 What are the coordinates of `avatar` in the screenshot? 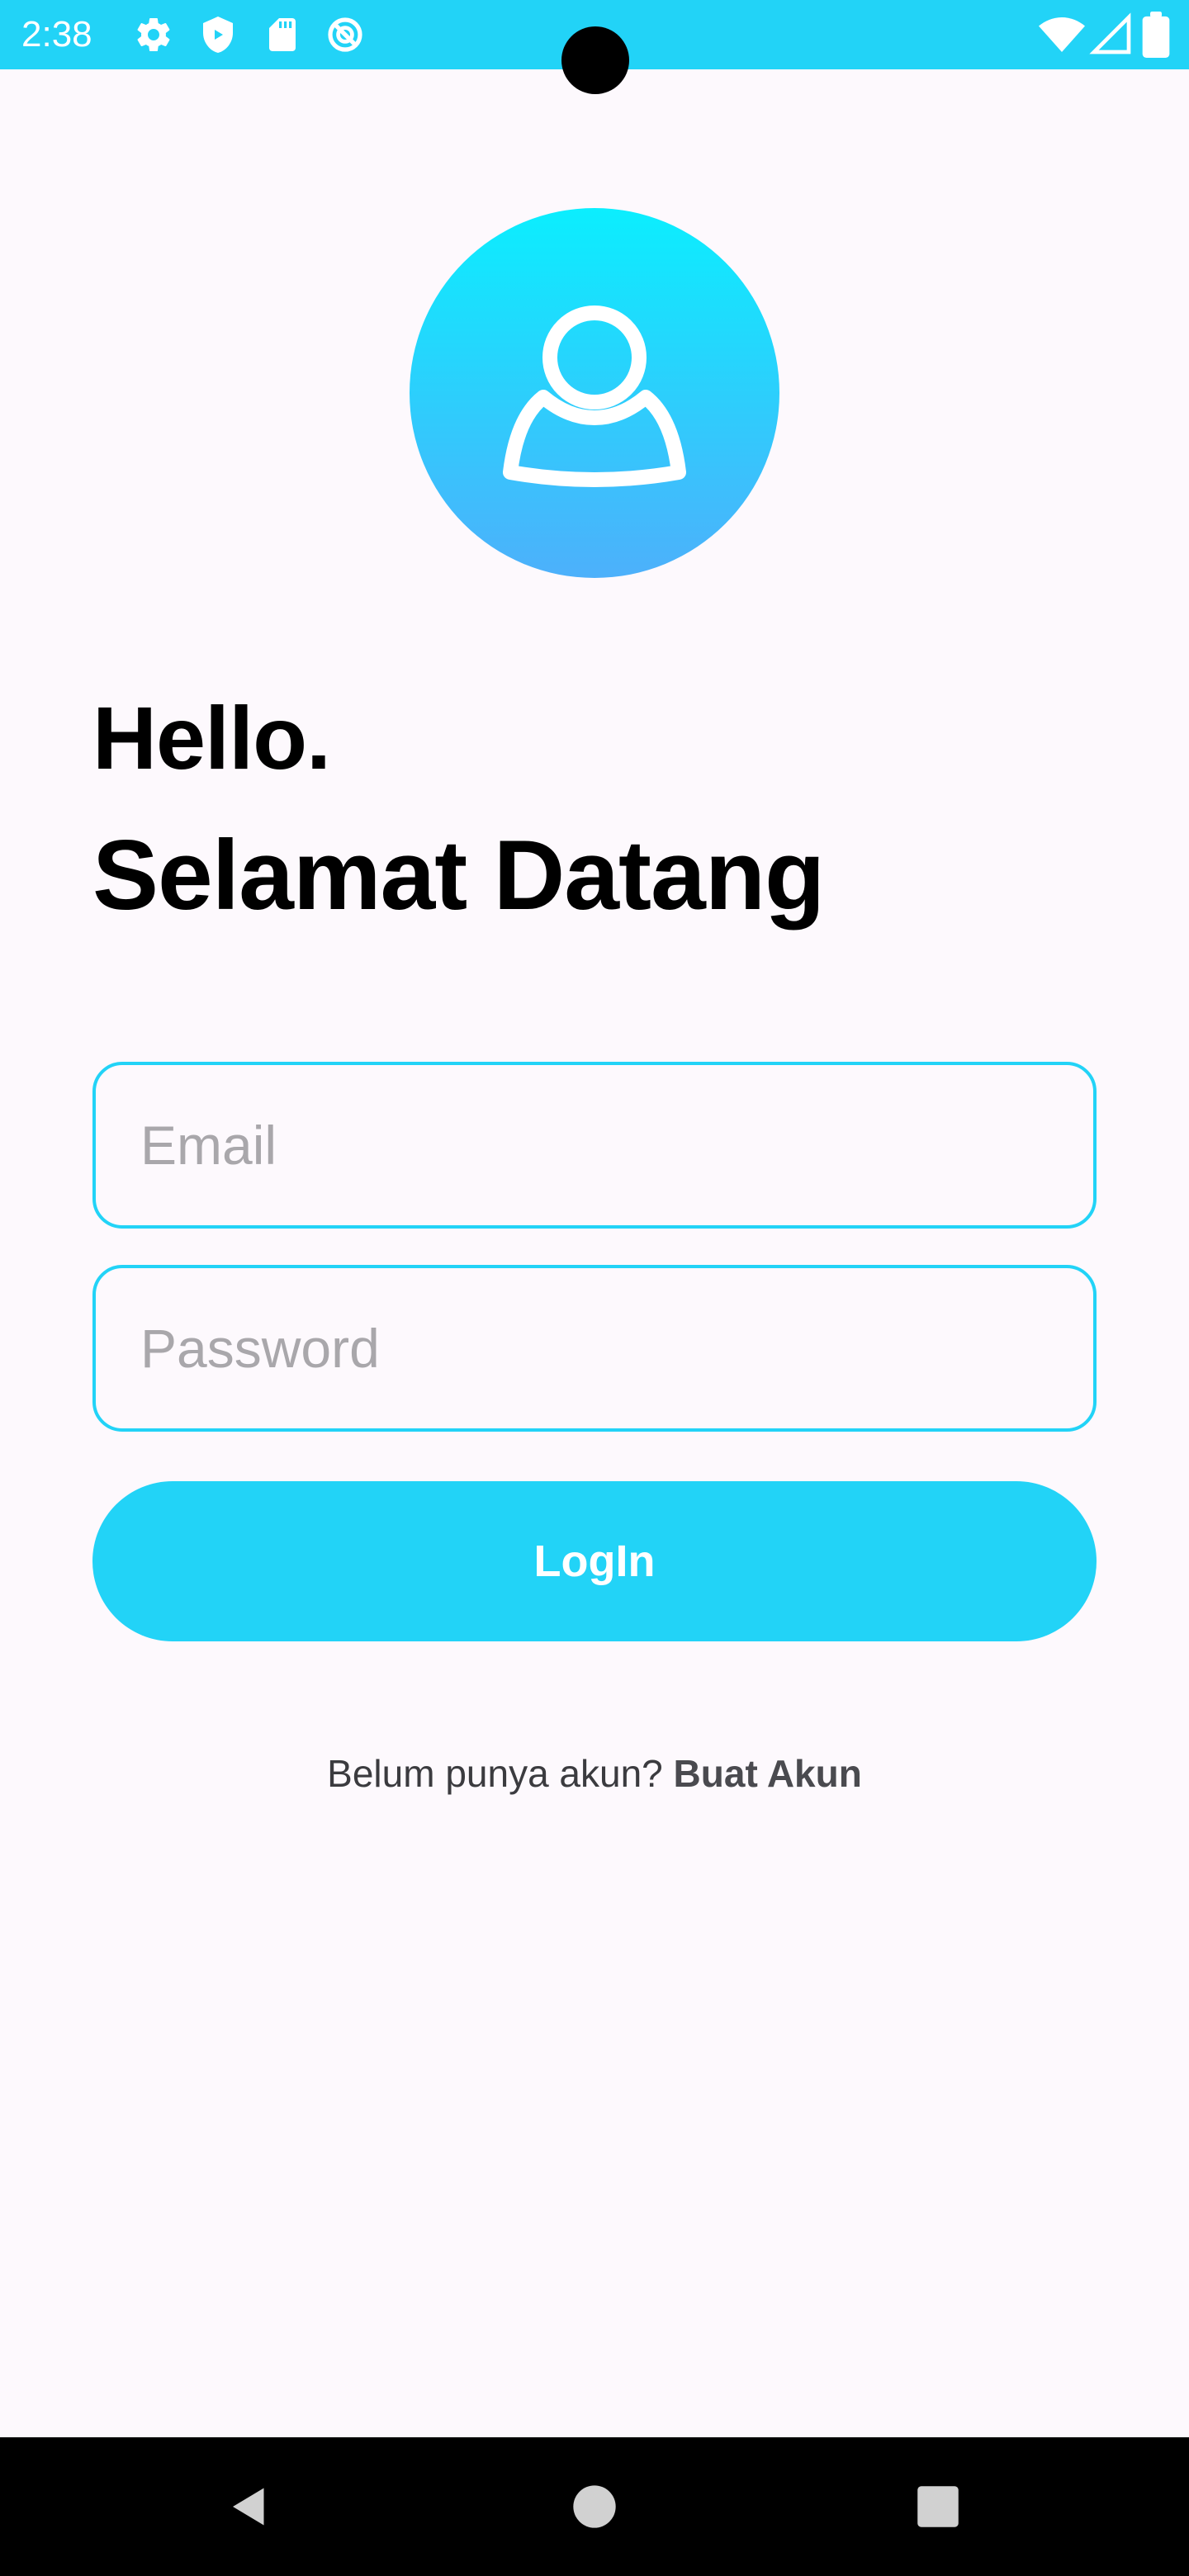 It's located at (594, 393).